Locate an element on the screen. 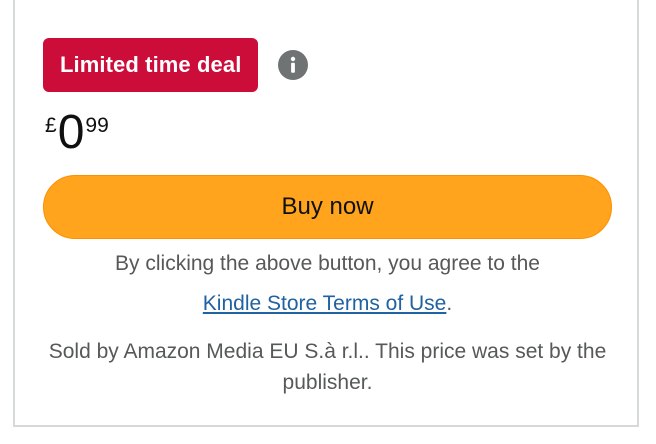  buy-now-label: Buy now is located at coordinates (327, 206).